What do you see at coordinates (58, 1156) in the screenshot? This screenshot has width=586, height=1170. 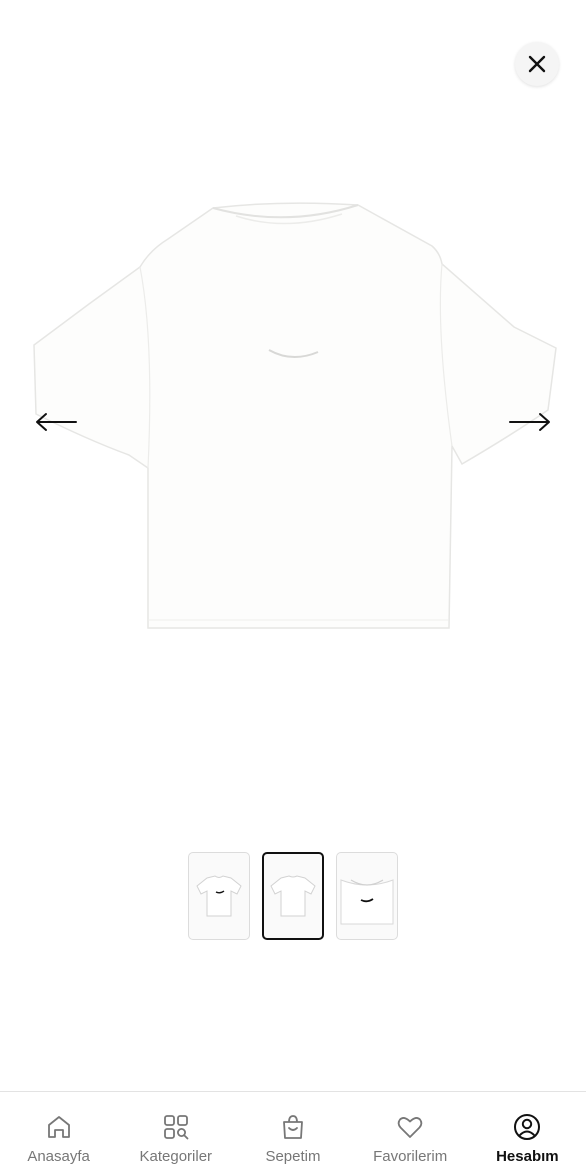 I see `nav-home-label: Anasayfa` at bounding box center [58, 1156].